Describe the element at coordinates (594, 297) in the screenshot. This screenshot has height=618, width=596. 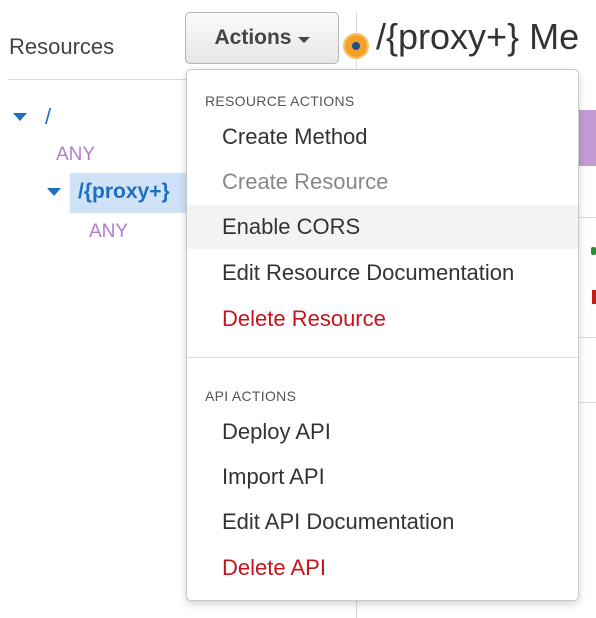
I see `status-mark-red` at that location.